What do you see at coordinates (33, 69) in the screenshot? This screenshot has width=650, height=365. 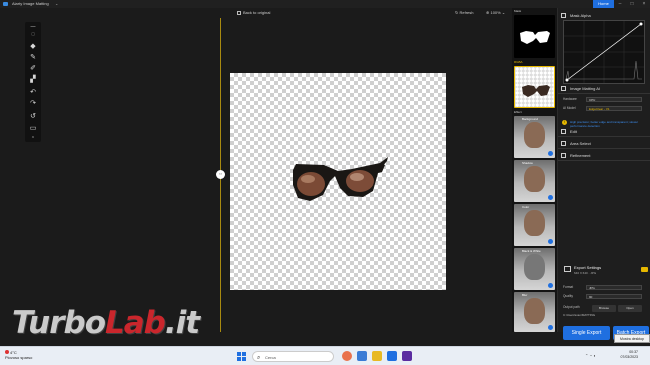 I see `magic-brush-icon: ✐` at bounding box center [33, 69].